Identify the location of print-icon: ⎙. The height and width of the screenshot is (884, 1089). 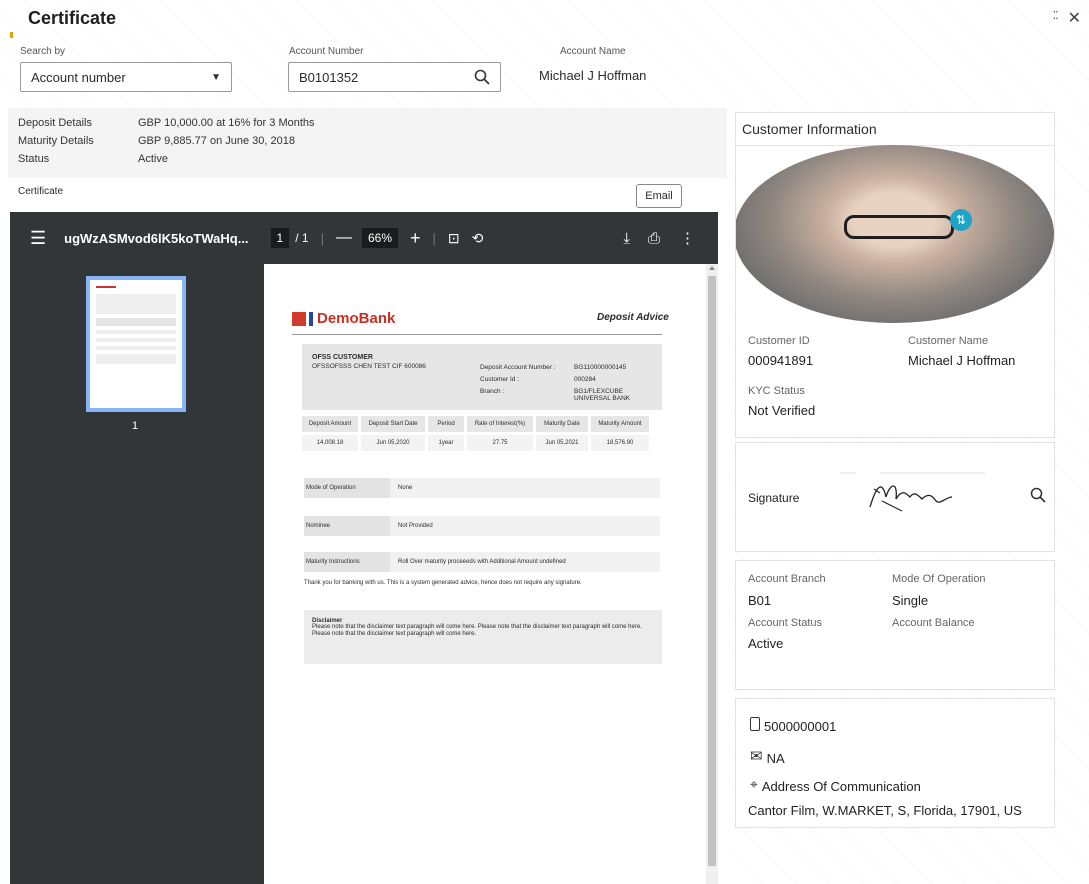
(654, 238).